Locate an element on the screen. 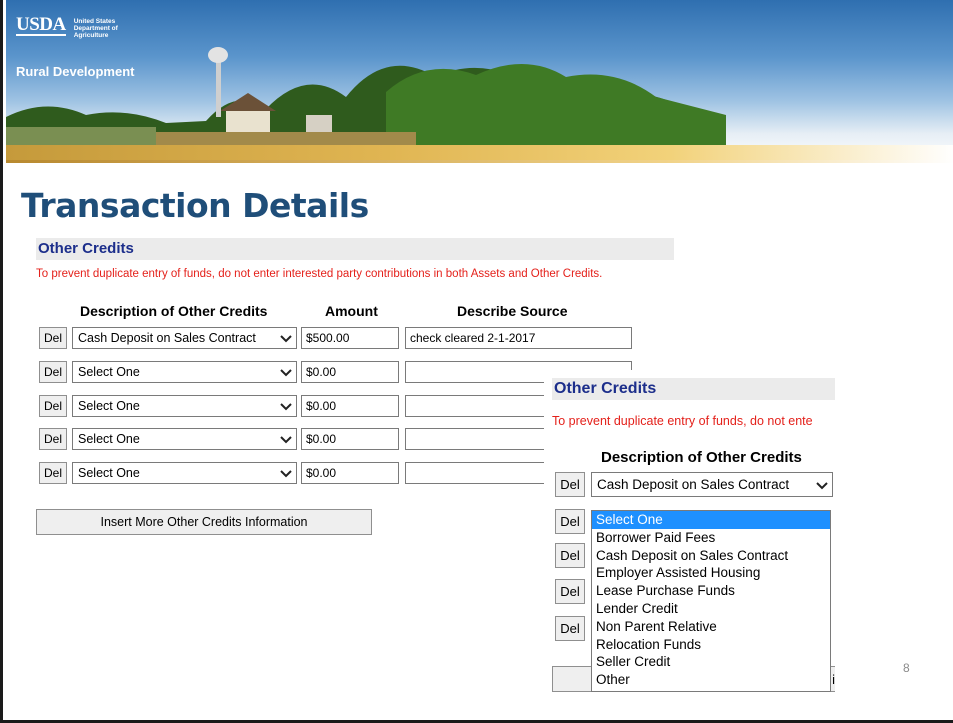 The width and height of the screenshot is (953, 723). dropdown-option: Relocation Funds is located at coordinates (711, 645).